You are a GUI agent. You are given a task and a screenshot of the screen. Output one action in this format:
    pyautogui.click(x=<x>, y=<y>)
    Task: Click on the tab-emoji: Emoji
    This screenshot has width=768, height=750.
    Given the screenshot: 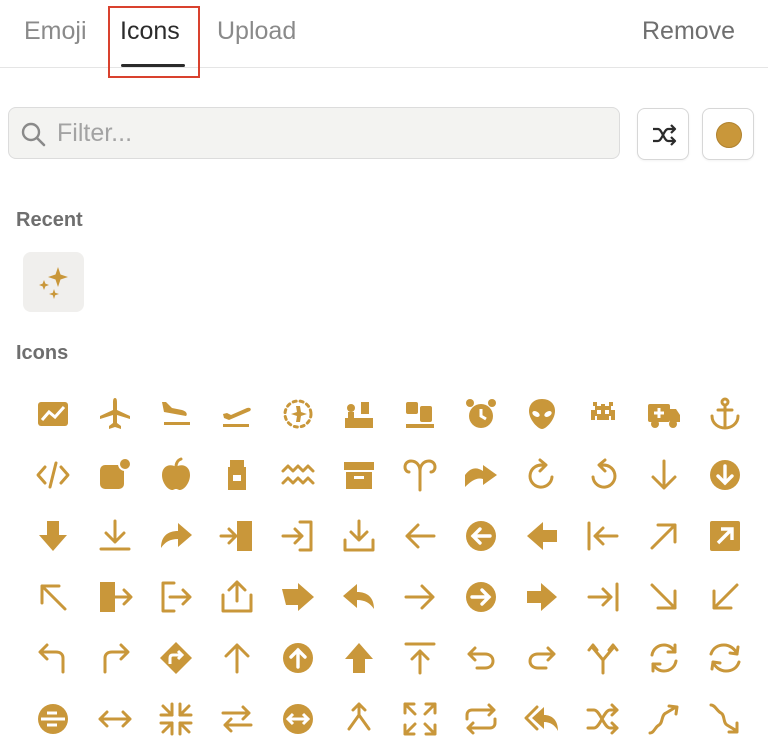 What is the action you would take?
    pyautogui.click(x=55, y=31)
    